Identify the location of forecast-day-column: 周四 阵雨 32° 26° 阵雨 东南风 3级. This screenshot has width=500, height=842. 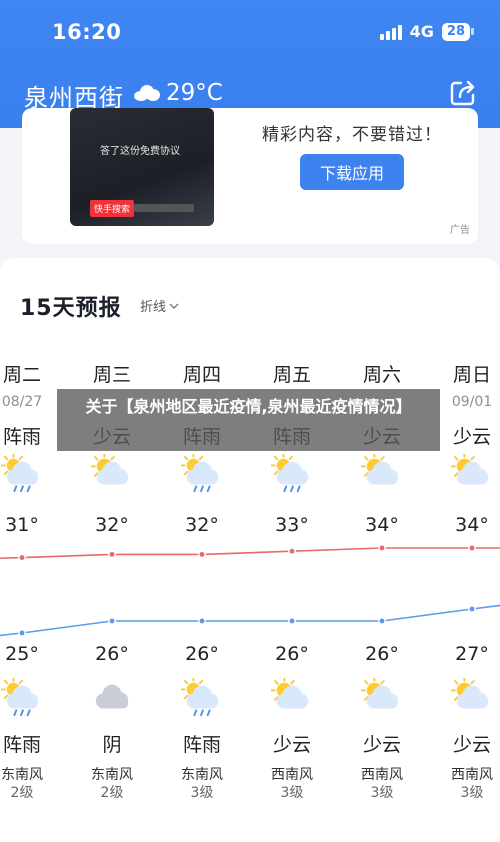
(202, 550).